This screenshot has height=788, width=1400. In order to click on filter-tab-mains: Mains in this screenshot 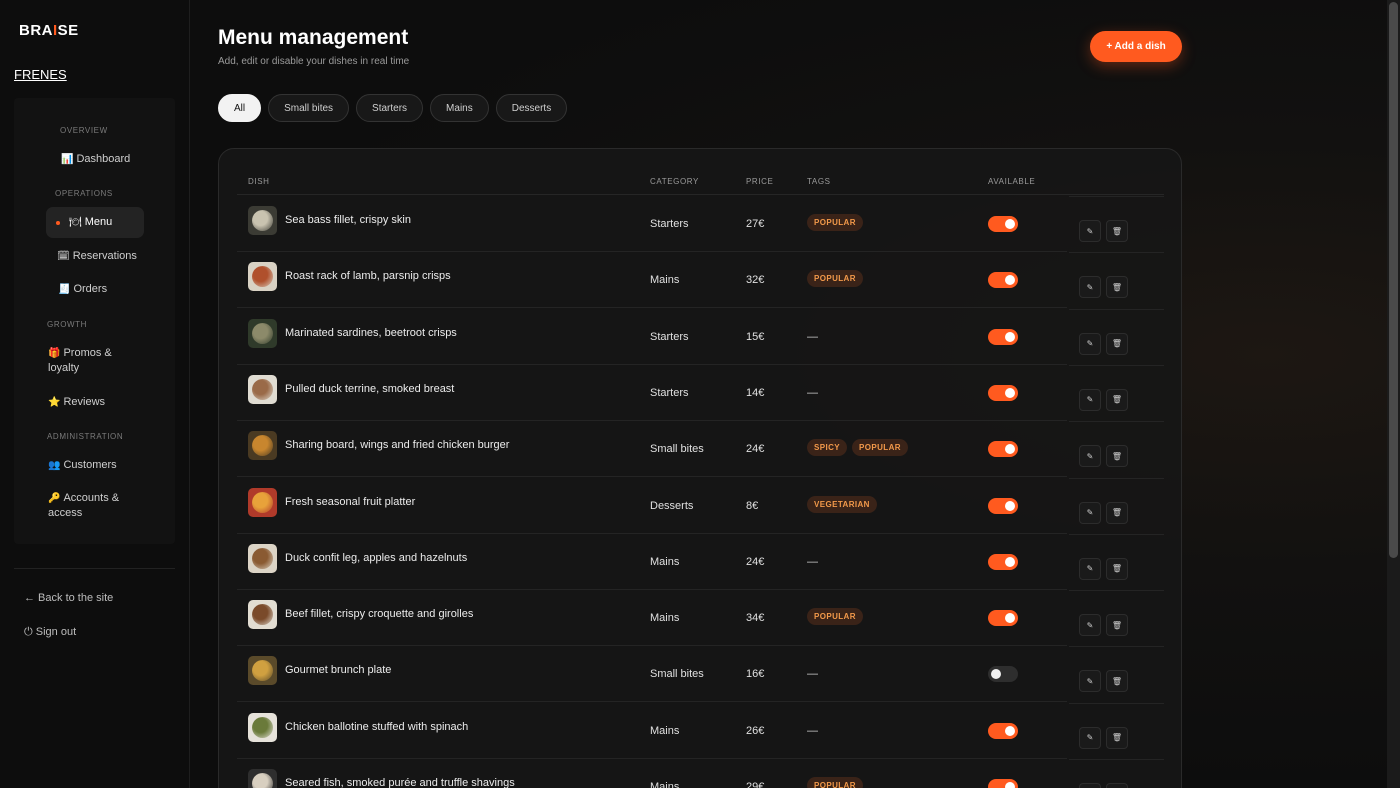, I will do `click(459, 108)`.